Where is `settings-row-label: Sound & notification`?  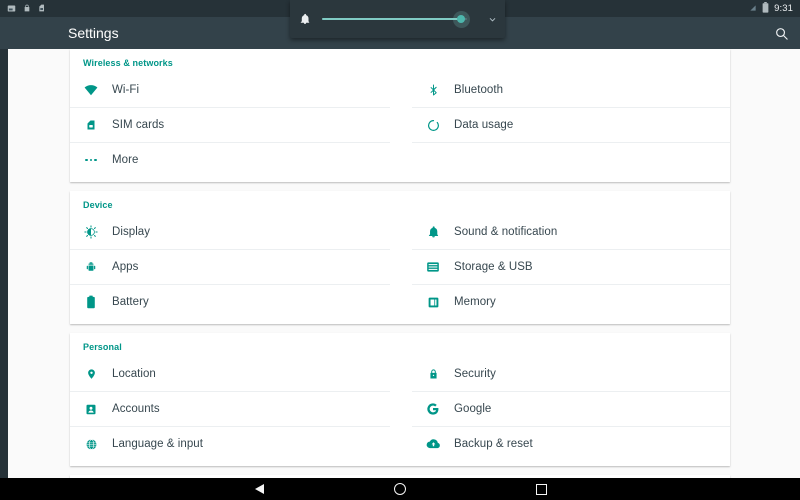
settings-row-label: Sound & notification is located at coordinates (506, 232).